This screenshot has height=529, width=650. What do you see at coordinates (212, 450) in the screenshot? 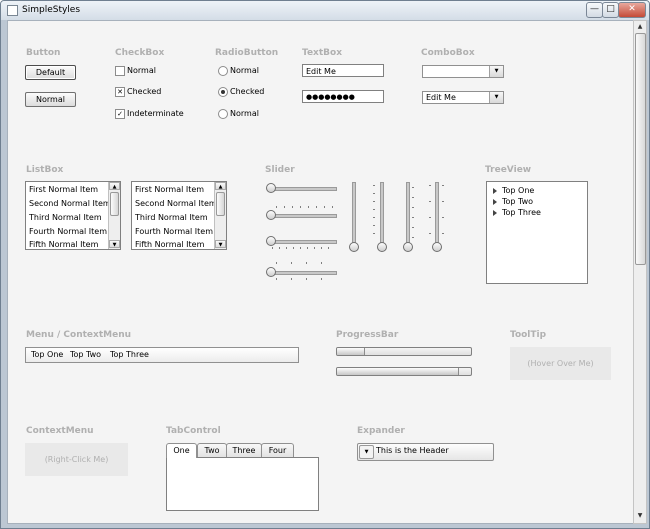
I see `tab-two: Two` at bounding box center [212, 450].